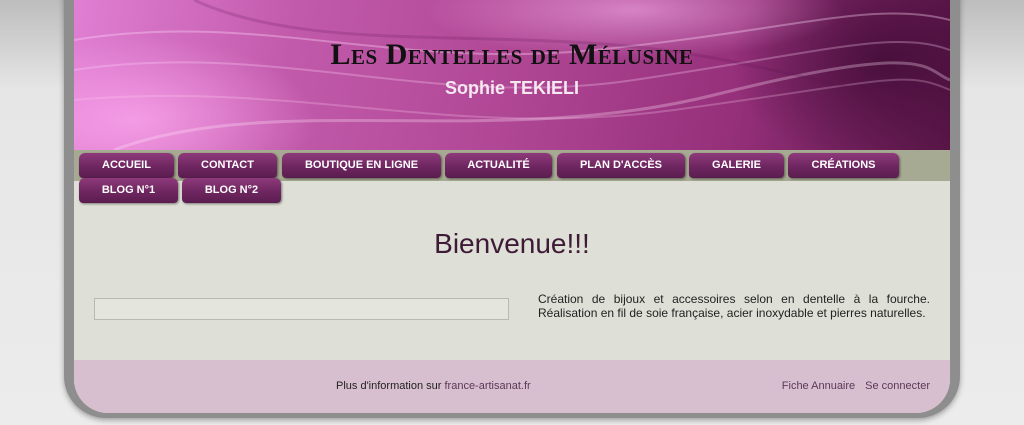 This screenshot has width=1024, height=425. What do you see at coordinates (512, 243) in the screenshot?
I see `welcome-heading: Bienvenue!!!` at bounding box center [512, 243].